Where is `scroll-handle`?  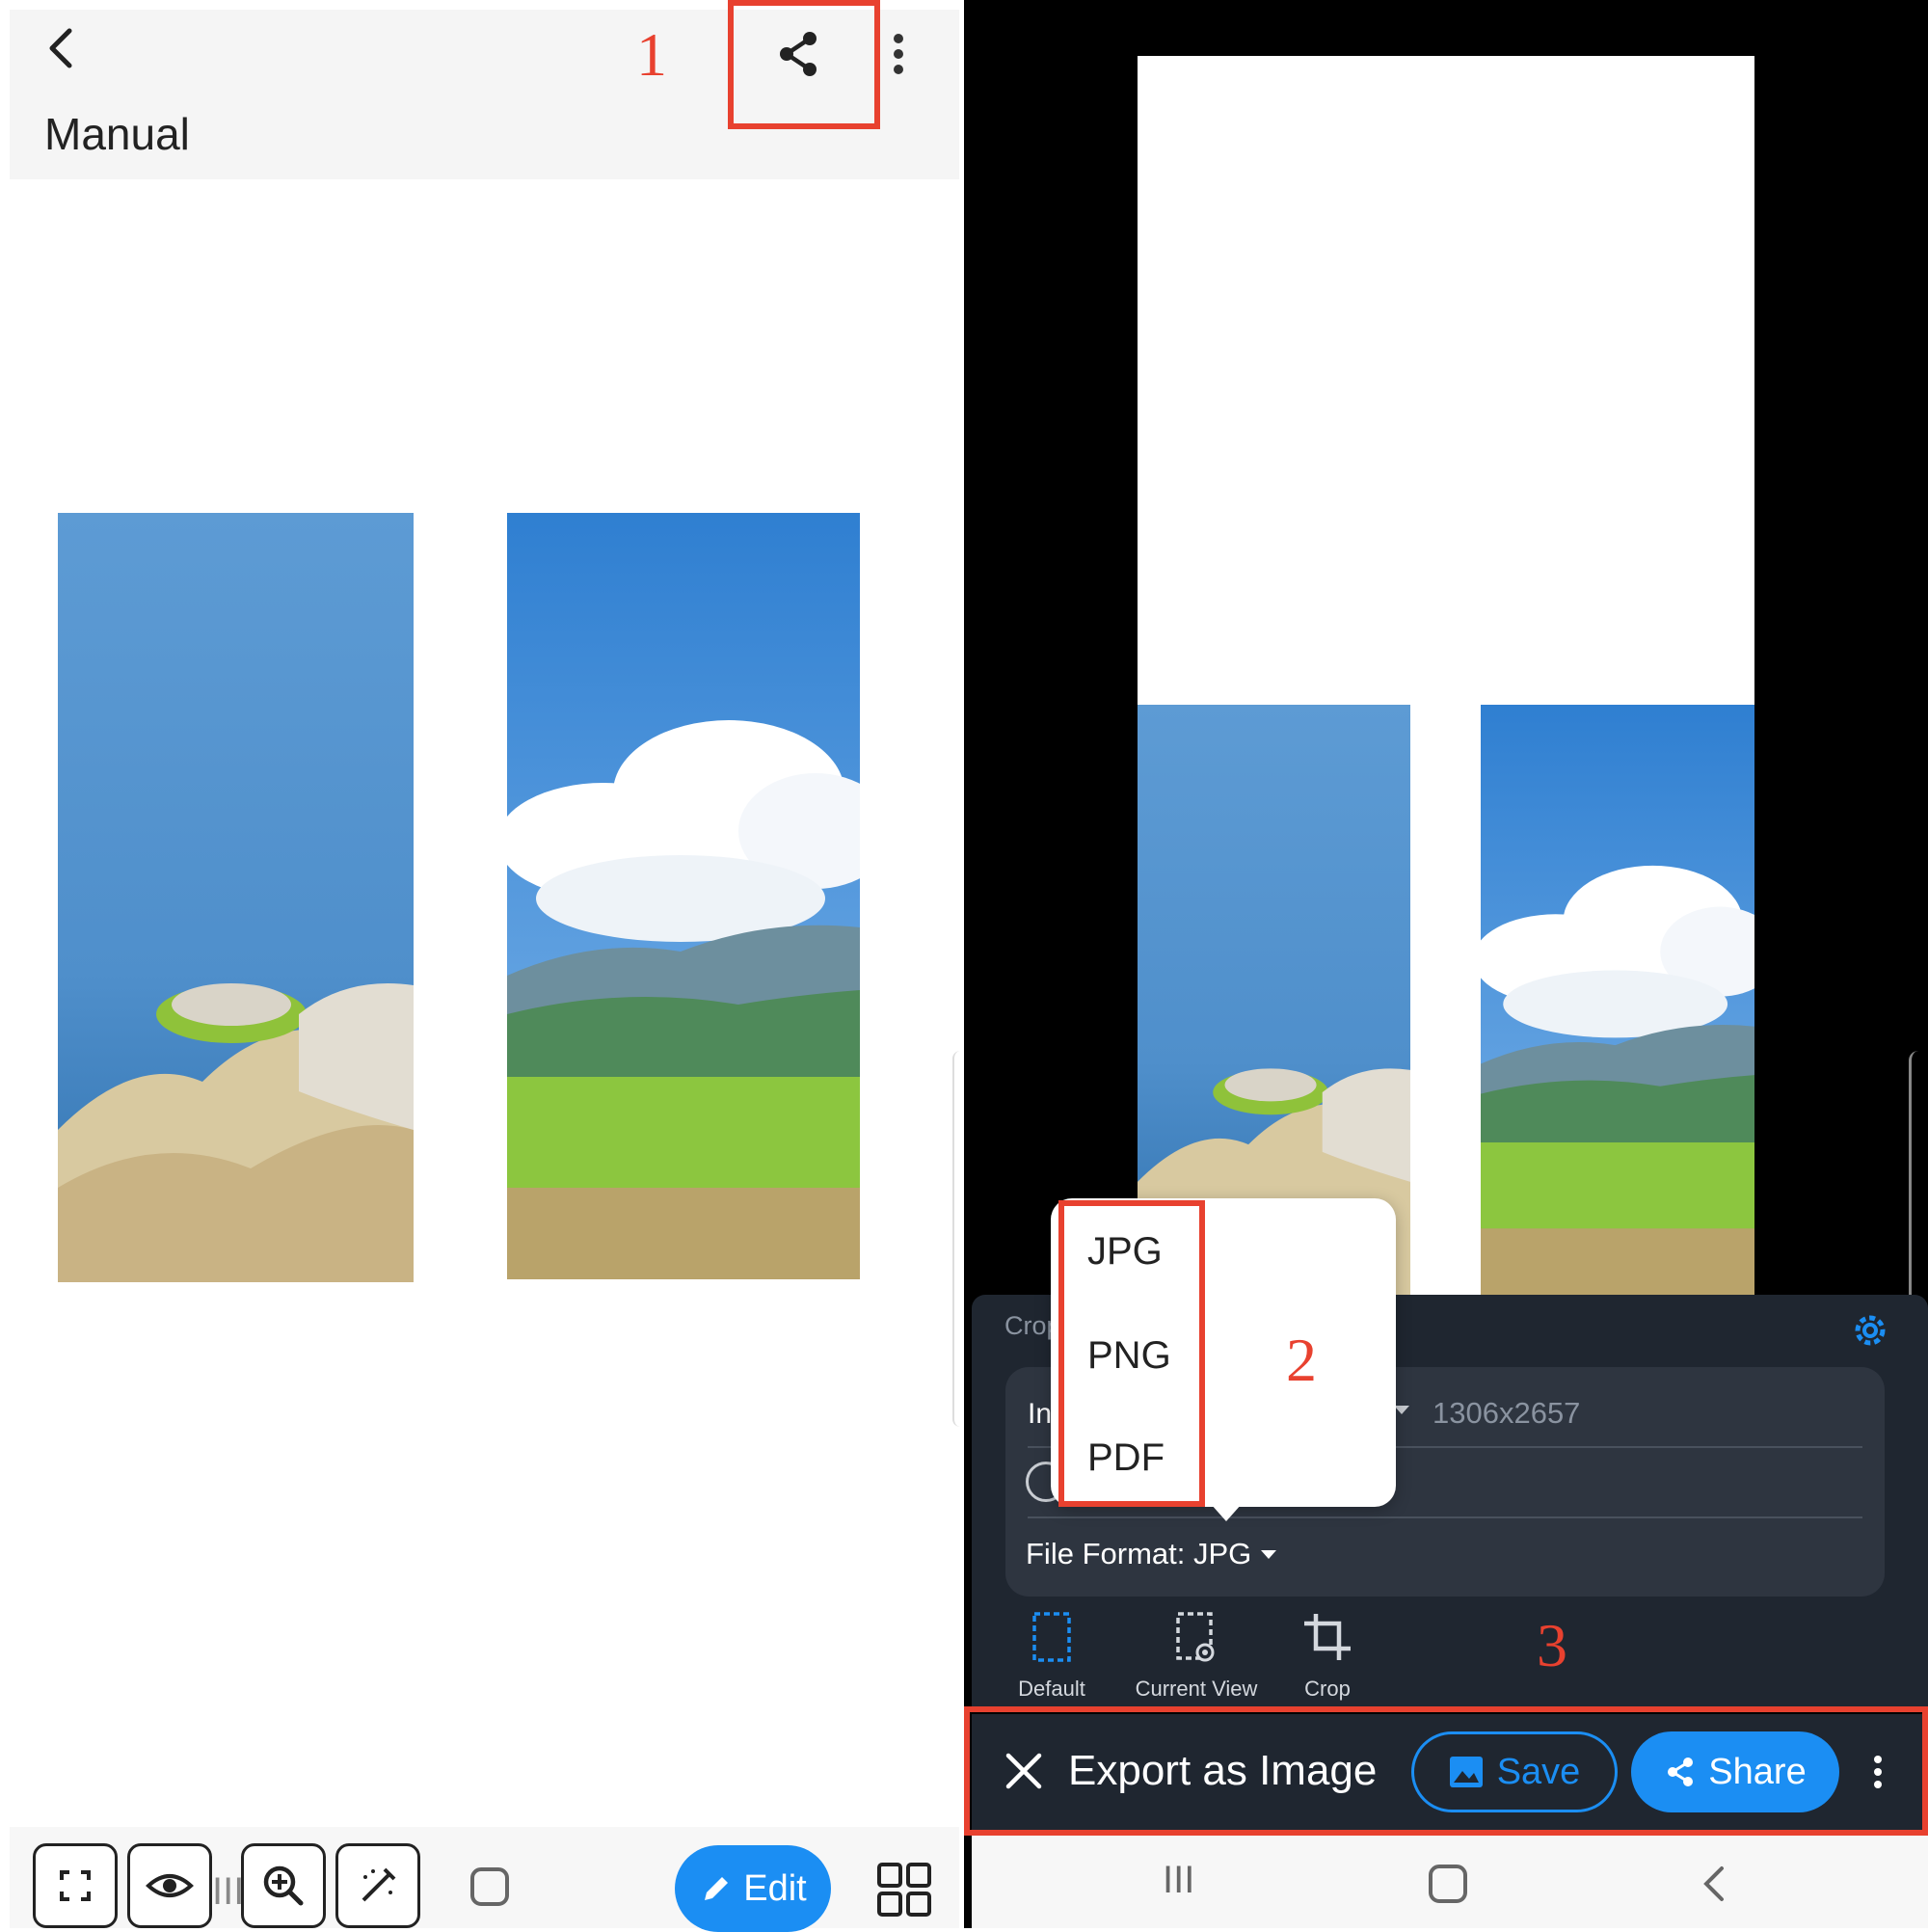
scroll-handle is located at coordinates (958, 1239).